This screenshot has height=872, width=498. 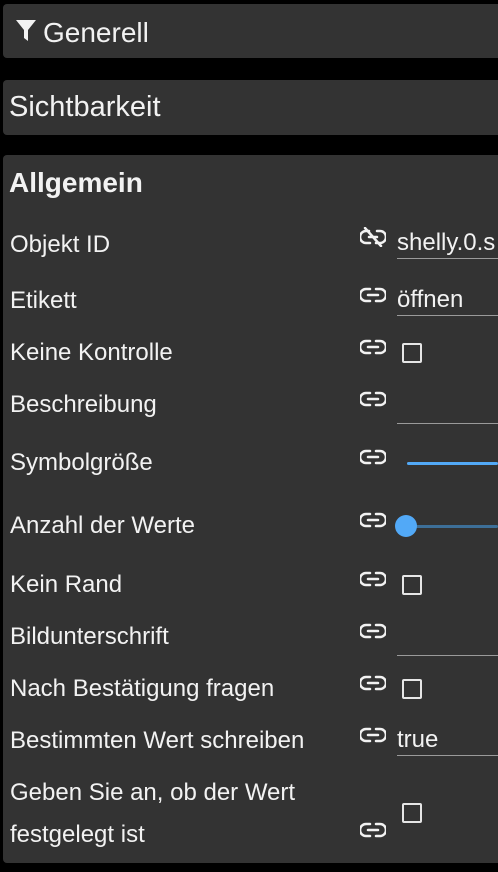 I want to click on anzahl-werte-slider-track, so click(x=452, y=526).